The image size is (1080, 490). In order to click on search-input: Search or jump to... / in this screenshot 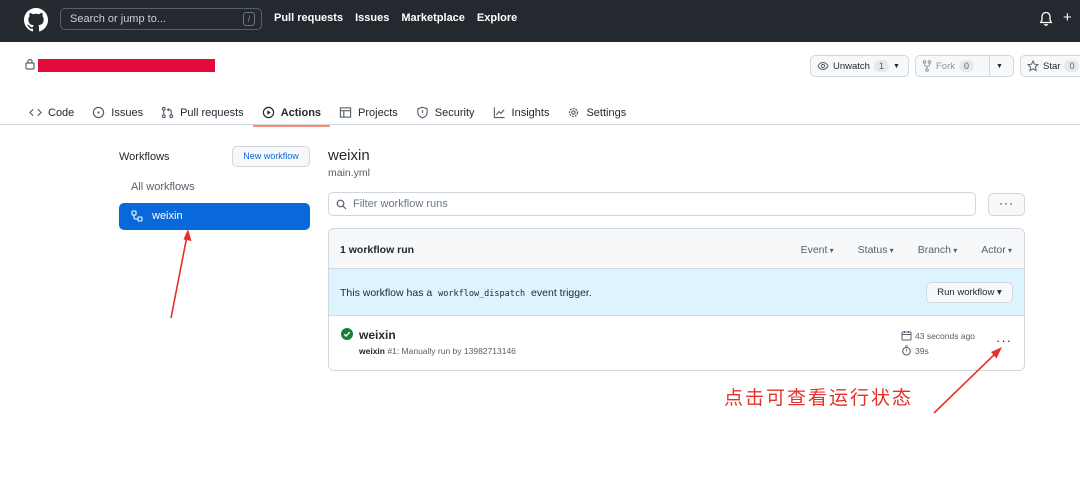, I will do `click(161, 19)`.